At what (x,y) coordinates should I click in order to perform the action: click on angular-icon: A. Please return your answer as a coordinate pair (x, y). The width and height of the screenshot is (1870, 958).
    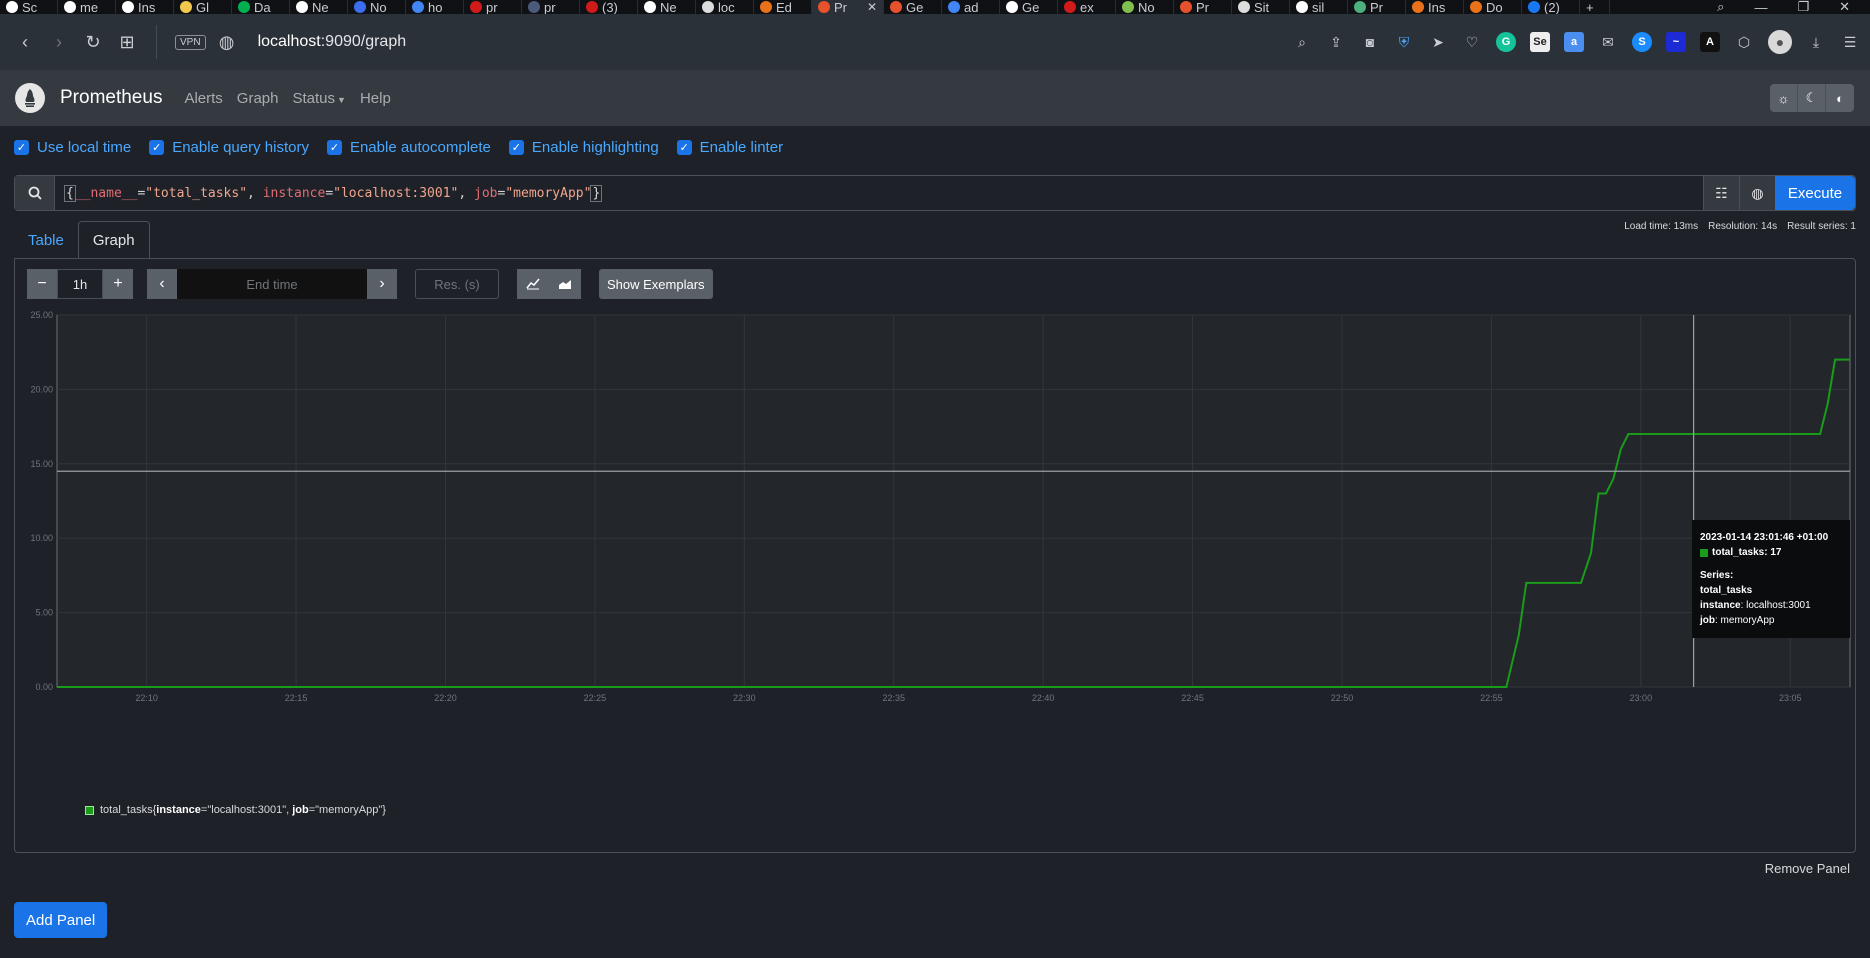
    Looking at the image, I should click on (1710, 42).